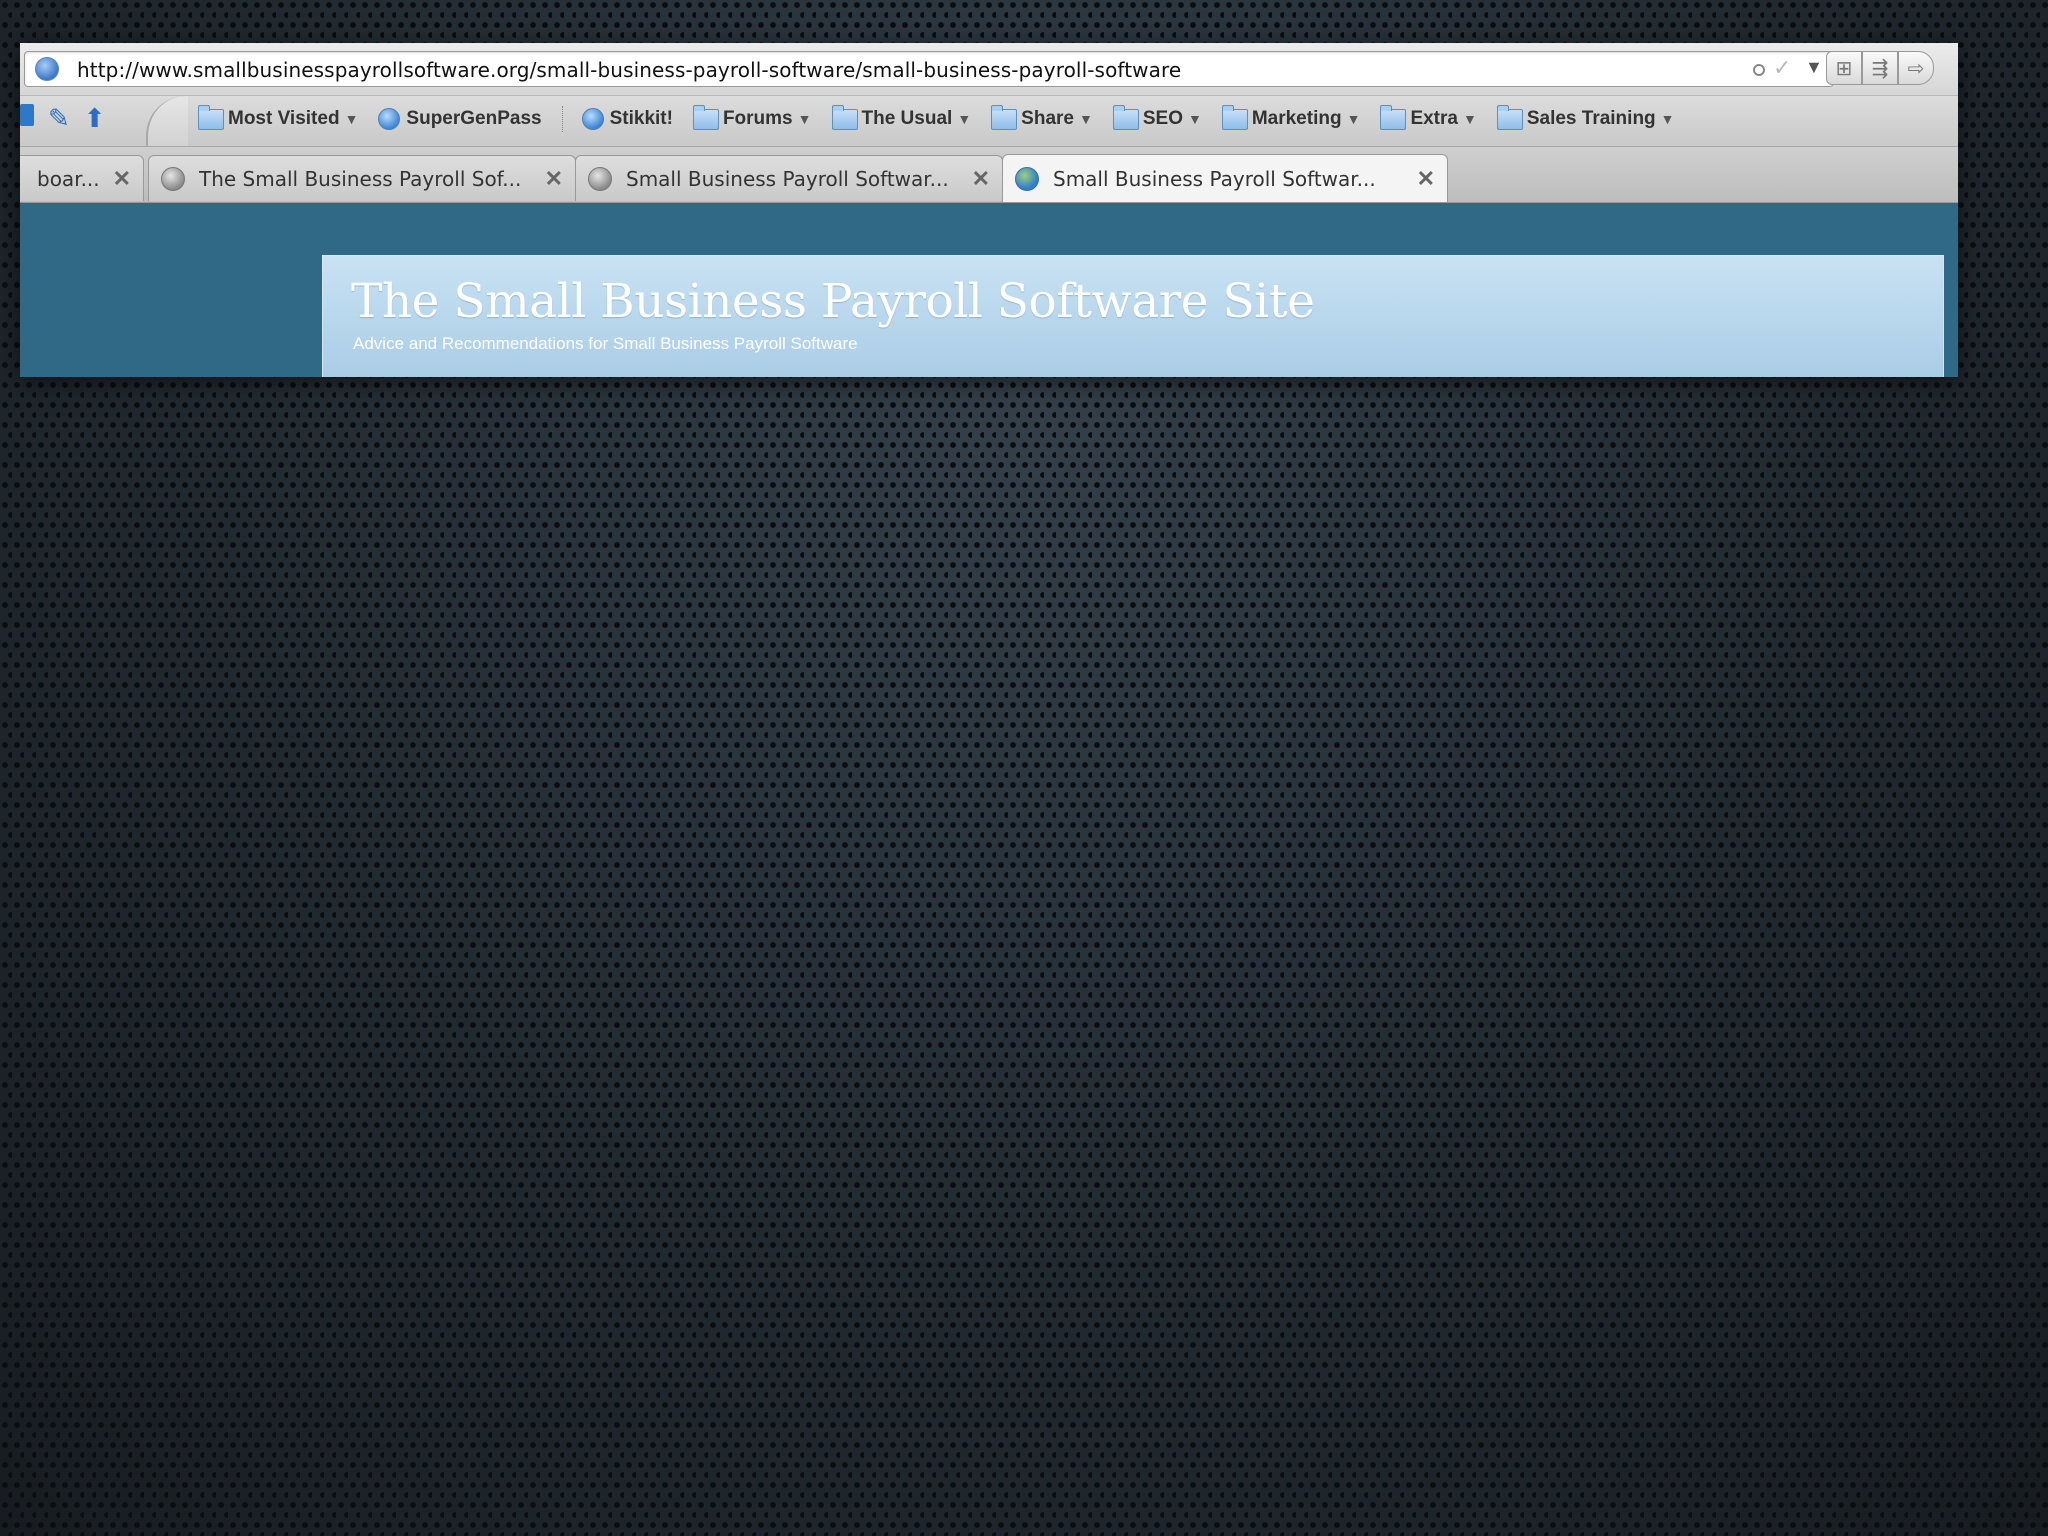 The width and height of the screenshot is (2048, 1536). Describe the element at coordinates (1916, 68) in the screenshot. I see `forward-arrow-icon: ⇨` at that location.